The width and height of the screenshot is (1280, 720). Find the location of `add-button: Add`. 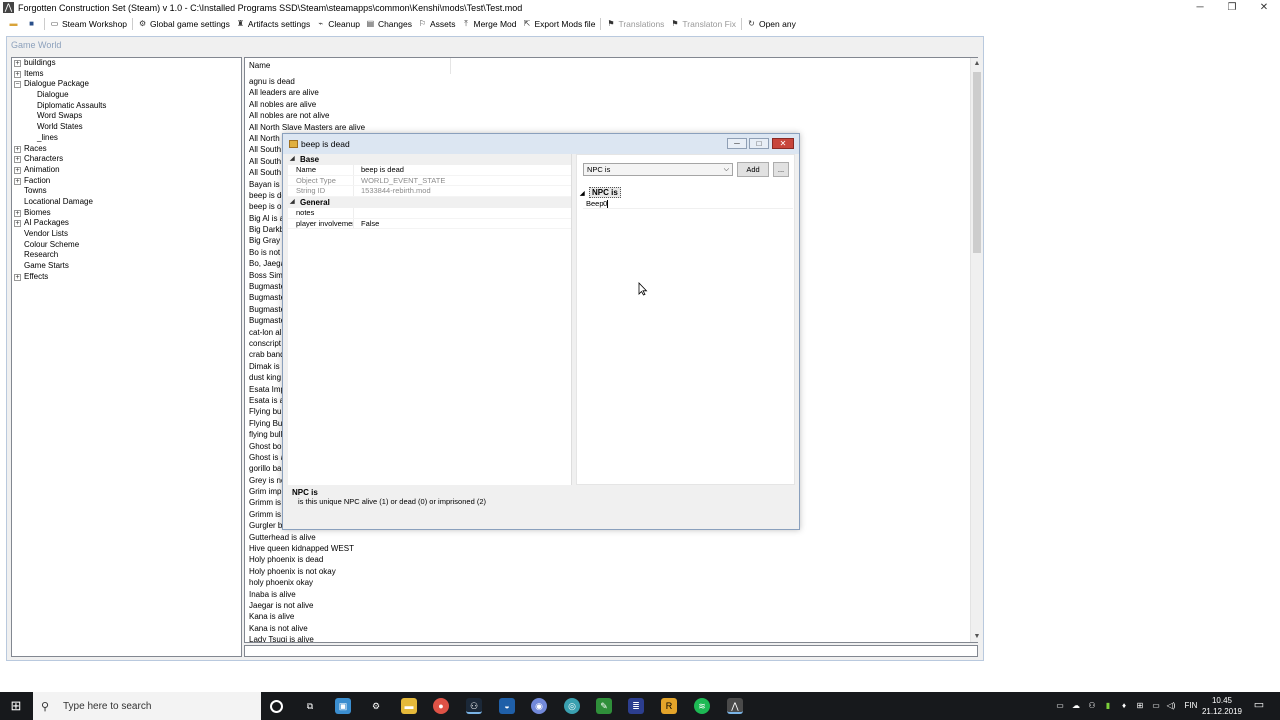

add-button: Add is located at coordinates (753, 169).